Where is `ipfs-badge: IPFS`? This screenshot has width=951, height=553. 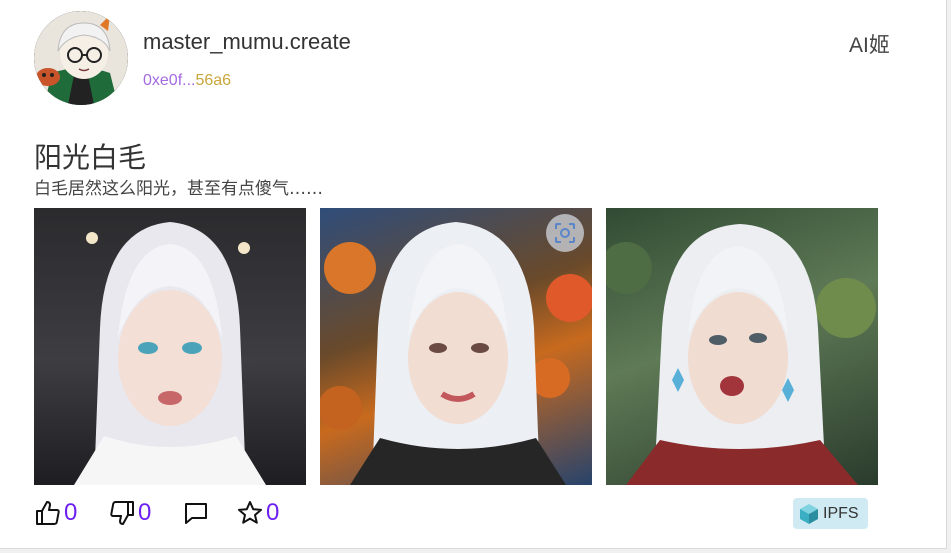
ipfs-badge: IPFS is located at coordinates (830, 513).